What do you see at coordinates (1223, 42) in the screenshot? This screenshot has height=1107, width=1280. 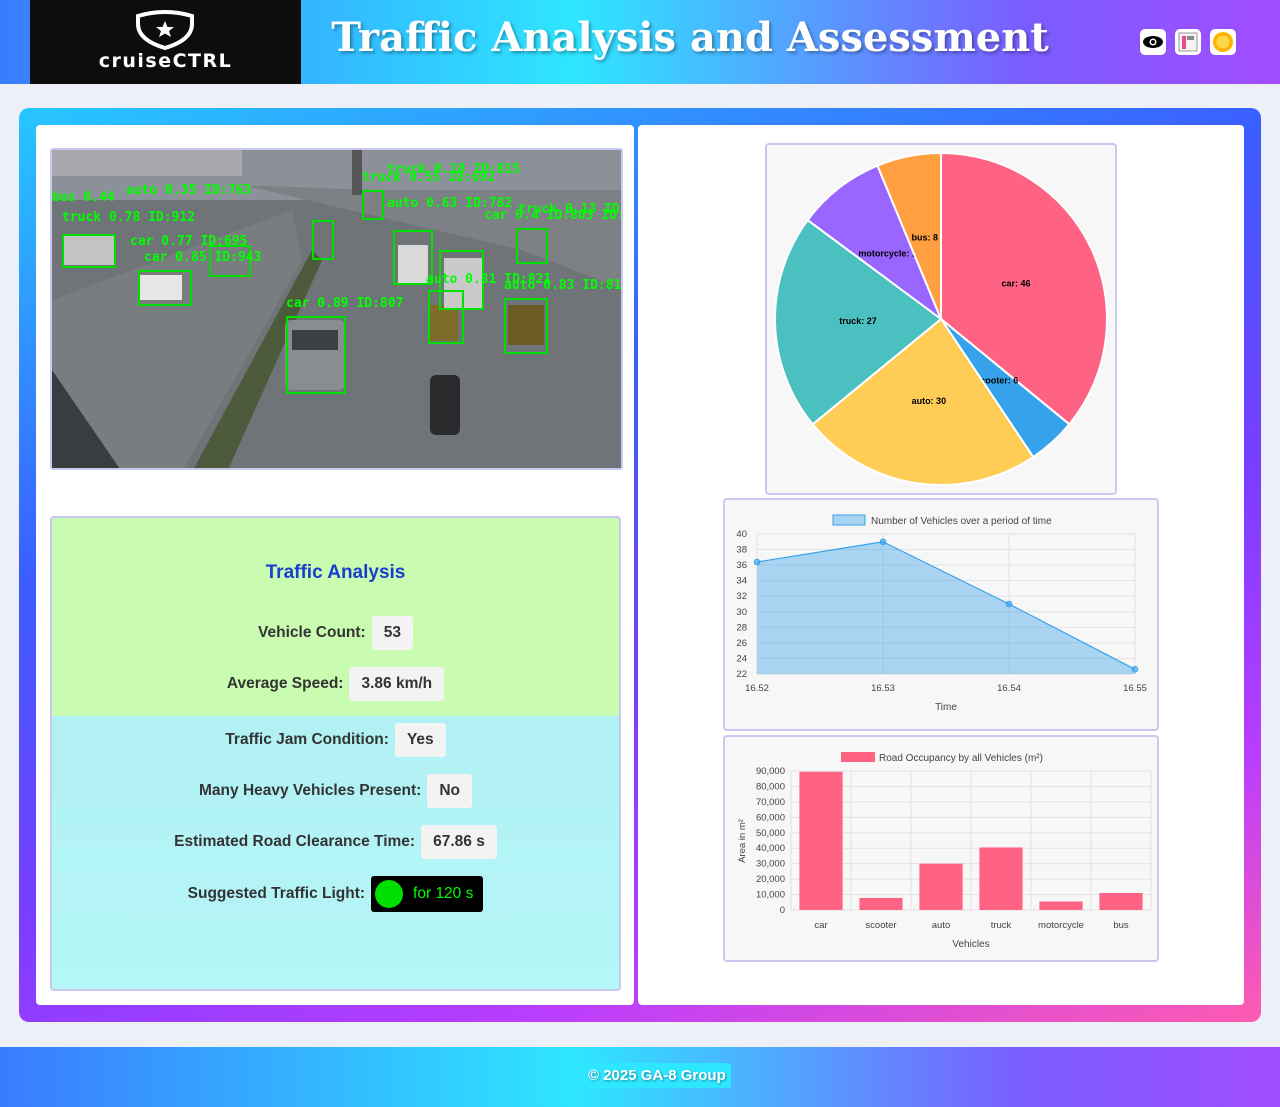 I see `sun-icon` at bounding box center [1223, 42].